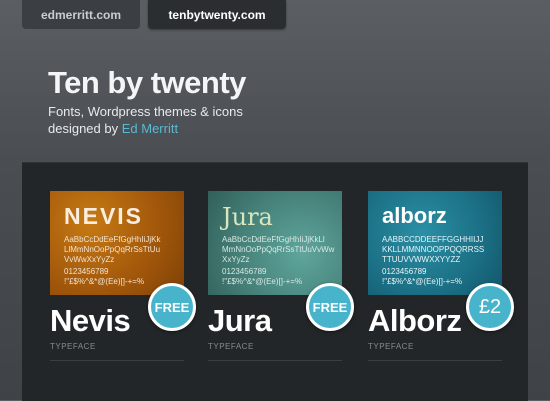  Describe the element at coordinates (112, 239) in the screenshot. I see `sample-line: AaBbCcDdEeFfGgHhIiJjKk` at that location.